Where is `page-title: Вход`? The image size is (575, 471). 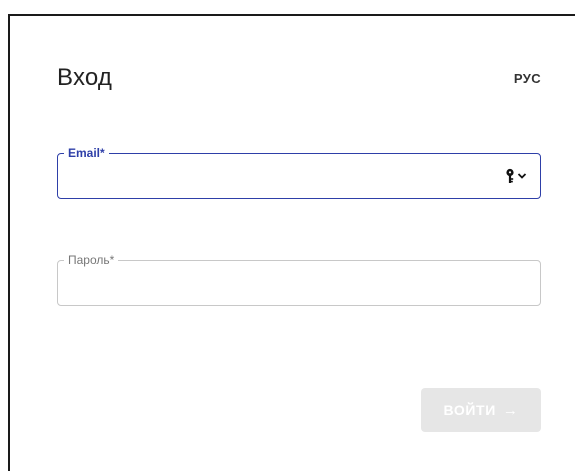
page-title: Вход is located at coordinates (85, 77).